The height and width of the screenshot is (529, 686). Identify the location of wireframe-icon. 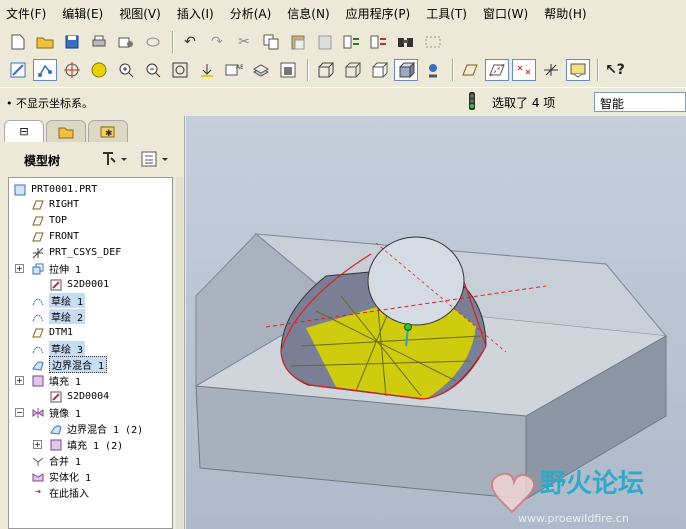
(325, 70).